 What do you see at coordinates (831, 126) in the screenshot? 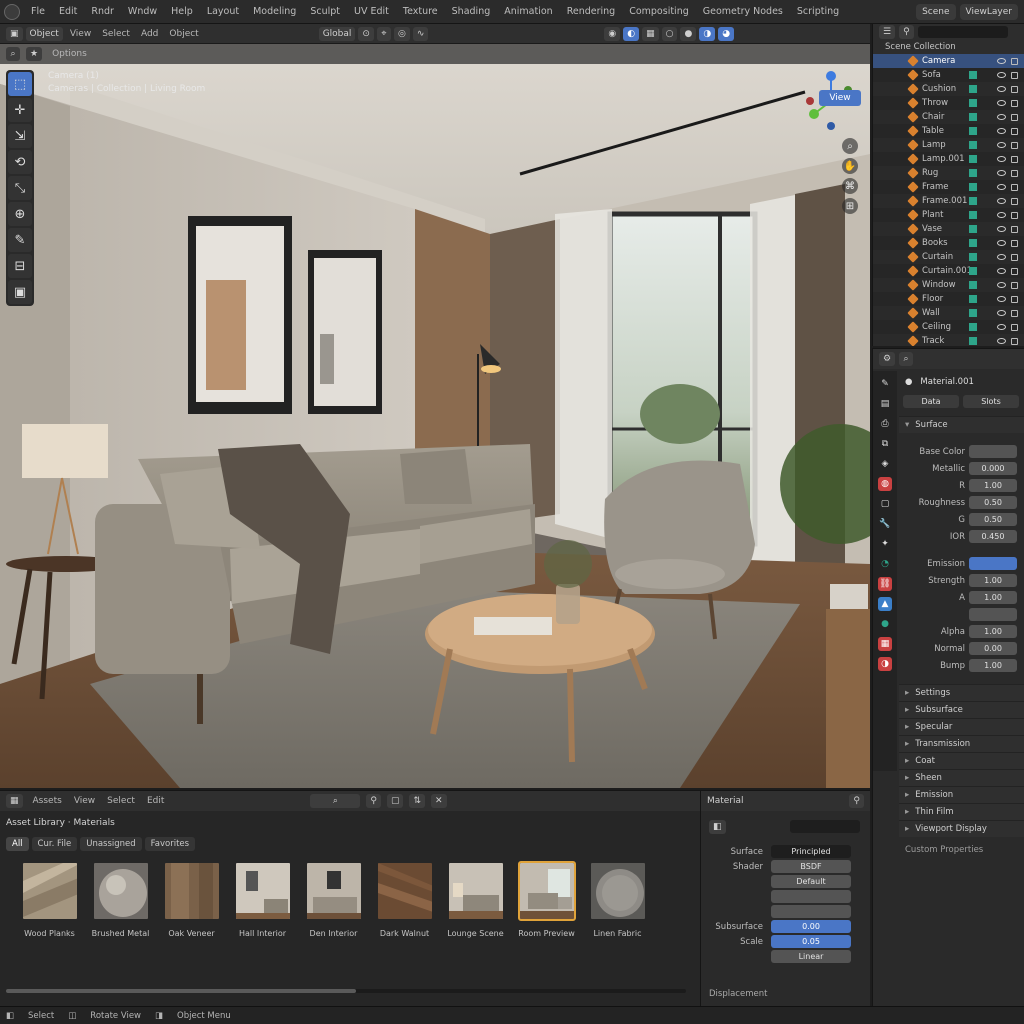
I see `neg-z-axis-icon` at bounding box center [831, 126].